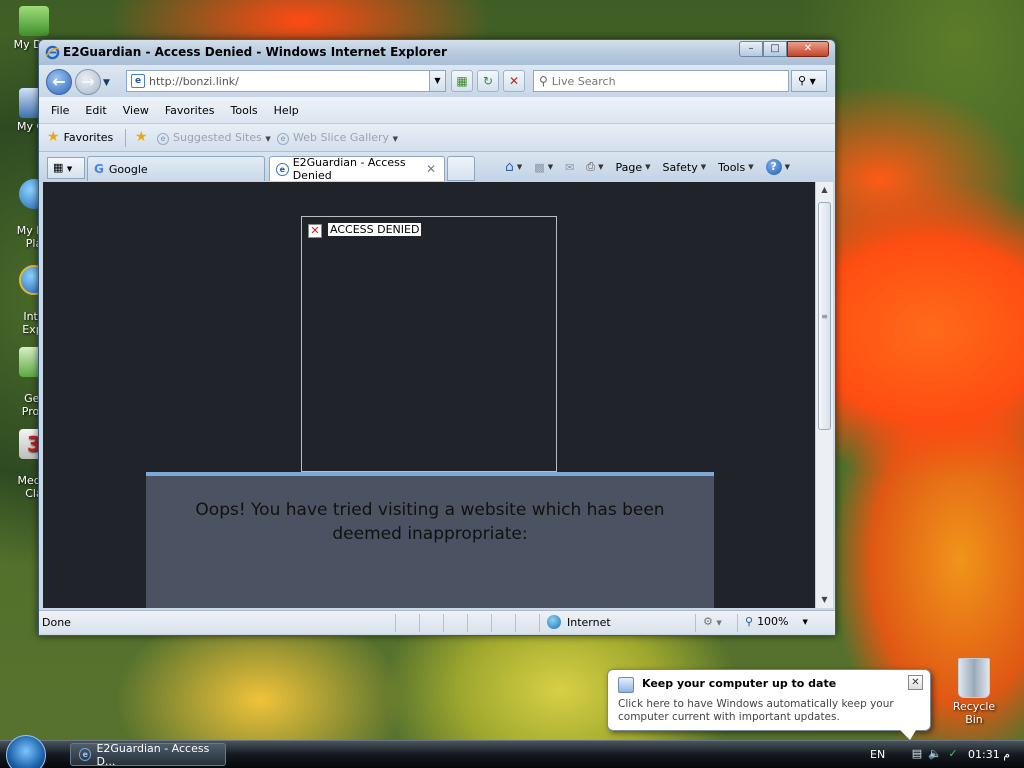 Image resolution: width=1024 pixels, height=768 pixels. I want to click on menu-file: File, so click(60, 110).